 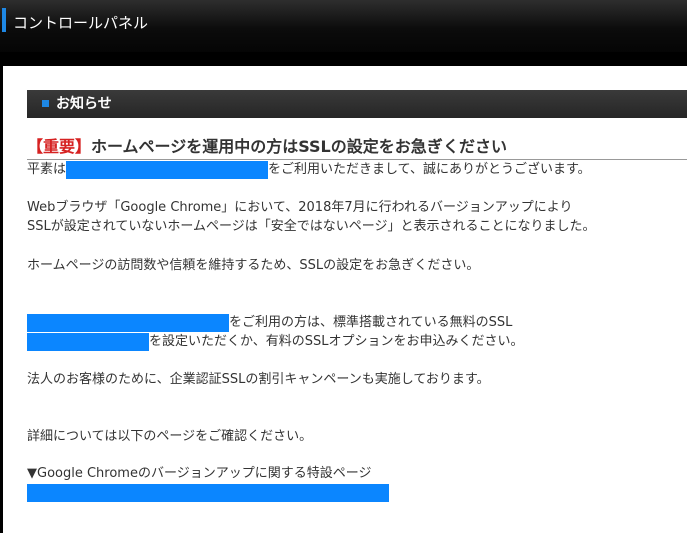 What do you see at coordinates (88, 342) in the screenshot?
I see `redacted-ssl-name` at bounding box center [88, 342].